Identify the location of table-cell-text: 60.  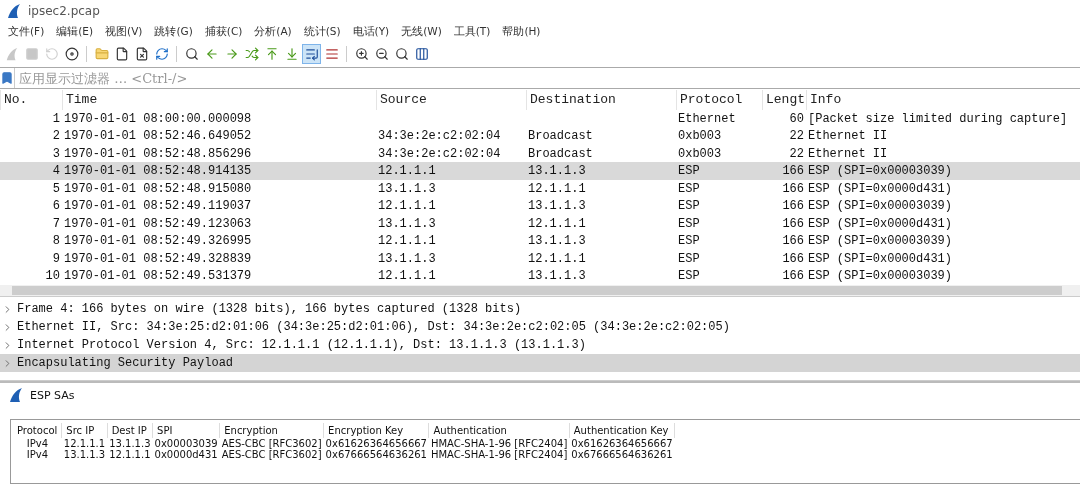
(796, 118).